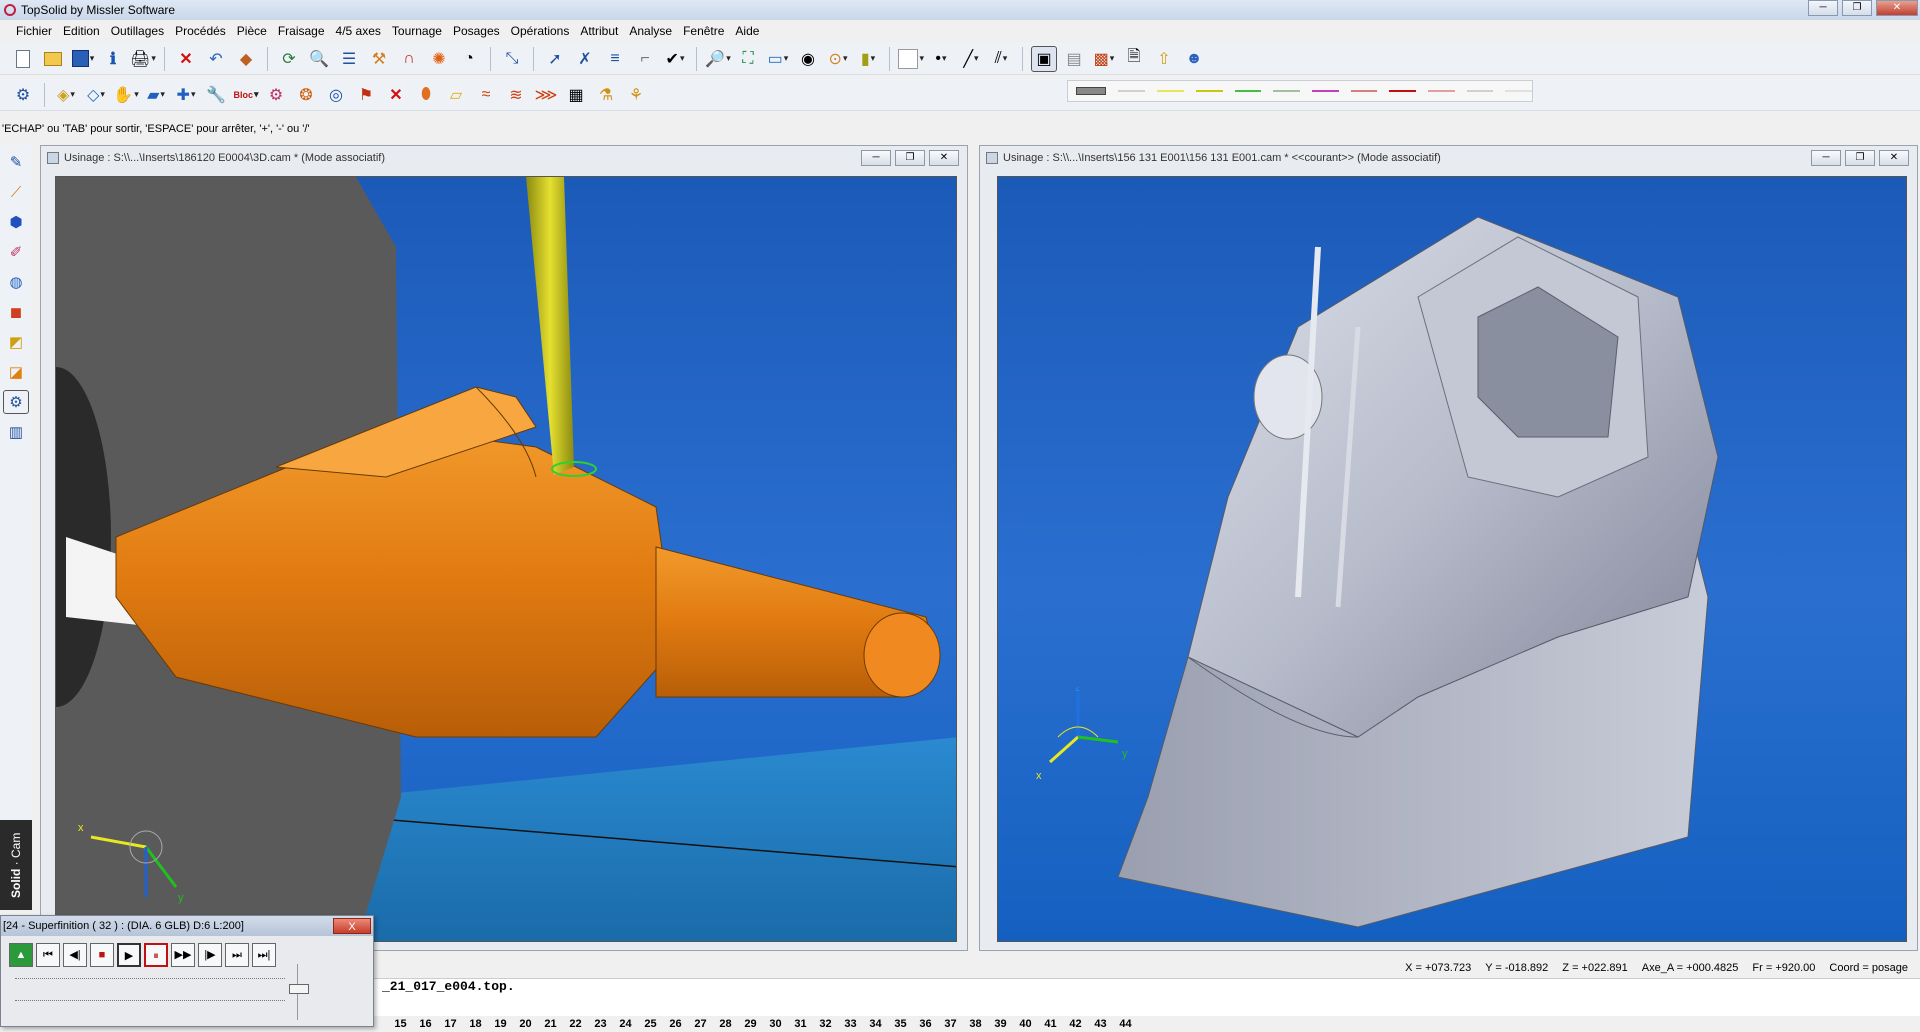  What do you see at coordinates (319, 59) in the screenshot?
I see `search-icon: 🔍` at bounding box center [319, 59].